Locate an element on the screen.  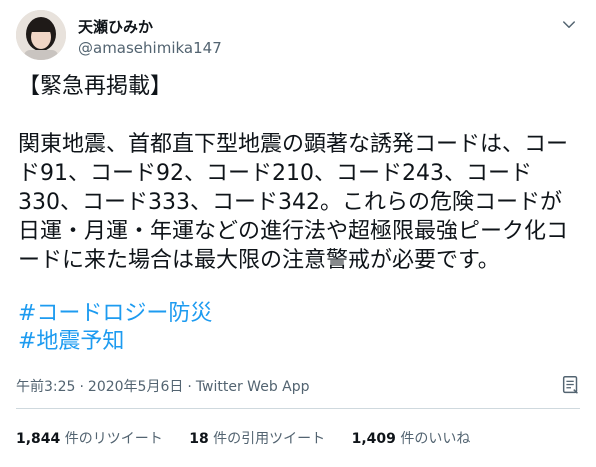
chevron-down-icon is located at coordinates (569, 25).